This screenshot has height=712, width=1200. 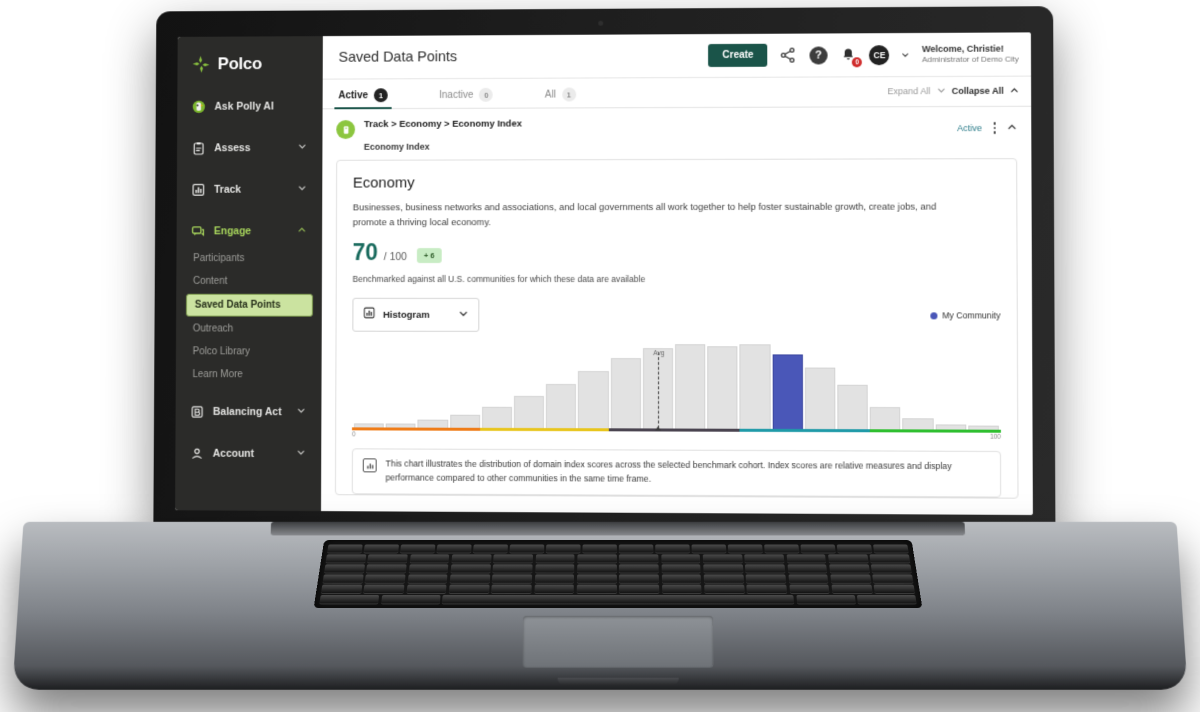 I want to click on status-badge: Active, so click(x=969, y=128).